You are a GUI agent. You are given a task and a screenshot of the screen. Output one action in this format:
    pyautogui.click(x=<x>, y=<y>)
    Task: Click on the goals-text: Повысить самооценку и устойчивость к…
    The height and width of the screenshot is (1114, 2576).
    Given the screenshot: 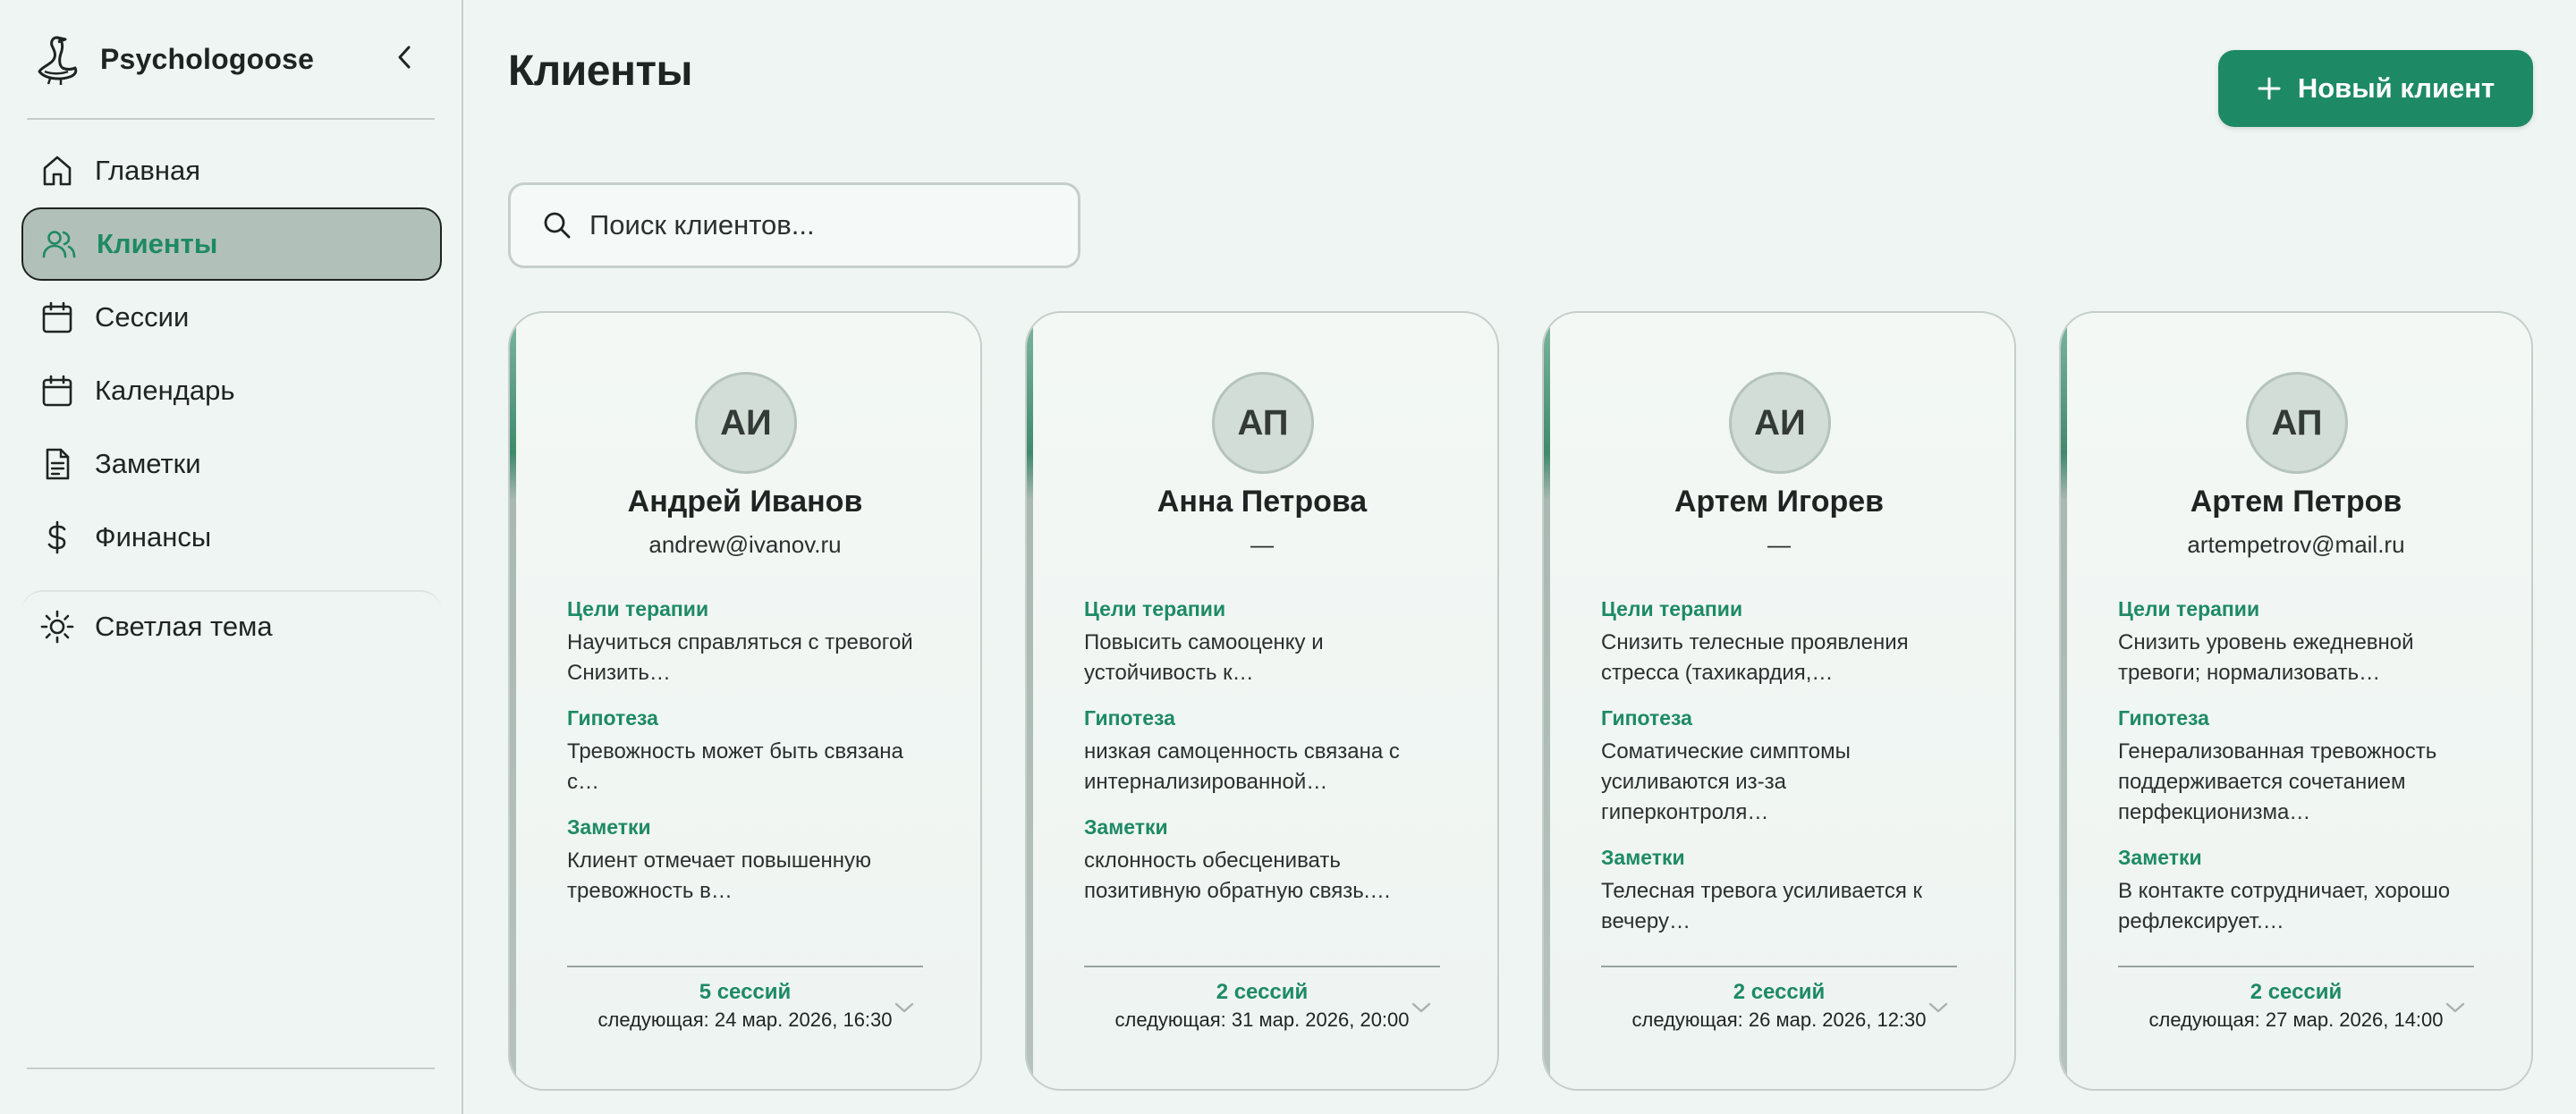 What is the action you would take?
    pyautogui.click(x=1204, y=658)
    